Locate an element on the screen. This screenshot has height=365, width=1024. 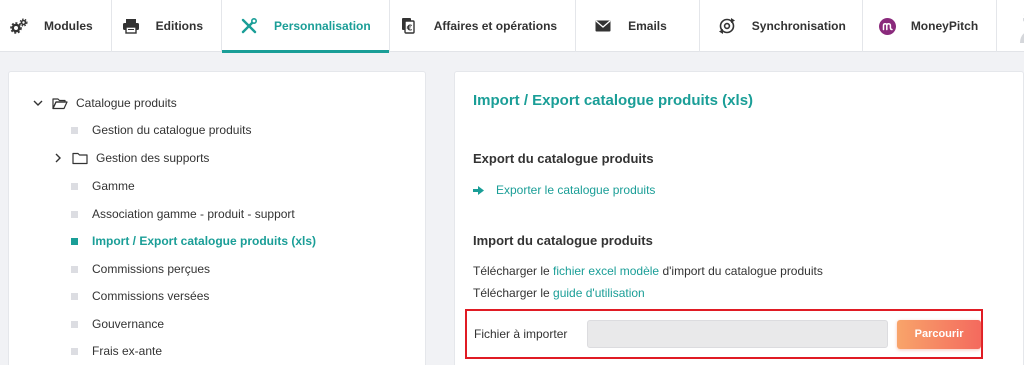
tab-personnalisation: Personnalisation is located at coordinates (306, 26).